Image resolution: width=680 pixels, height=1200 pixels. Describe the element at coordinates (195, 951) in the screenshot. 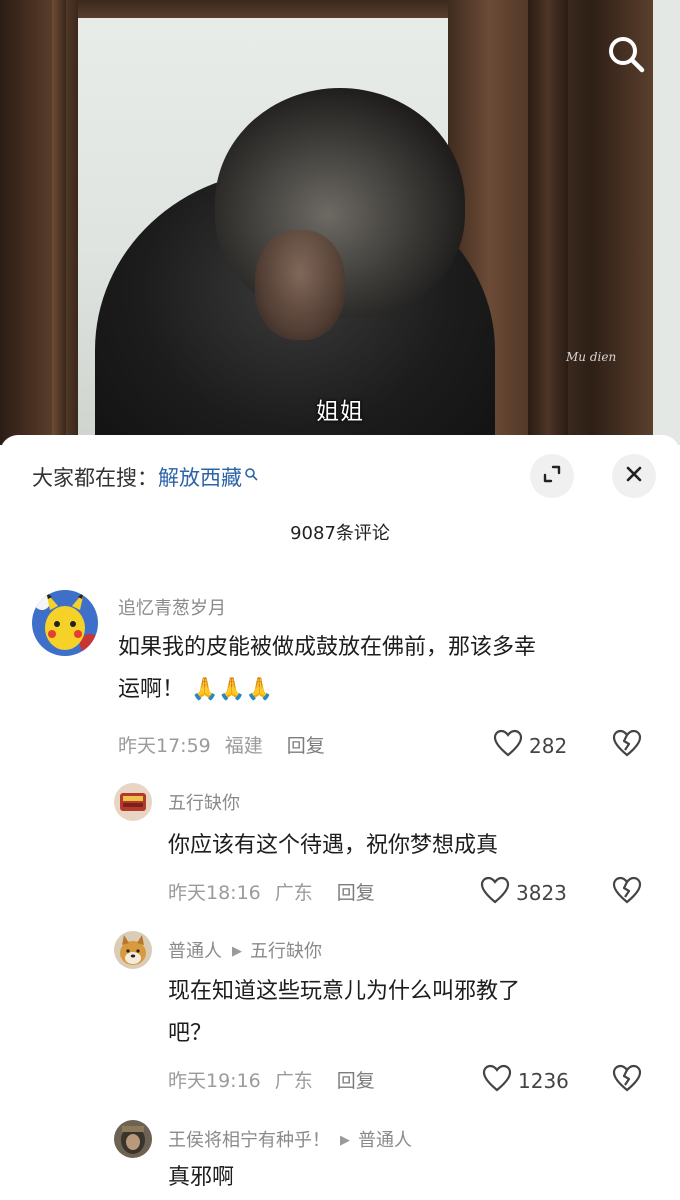

I see `reply-username: 普通人` at that location.